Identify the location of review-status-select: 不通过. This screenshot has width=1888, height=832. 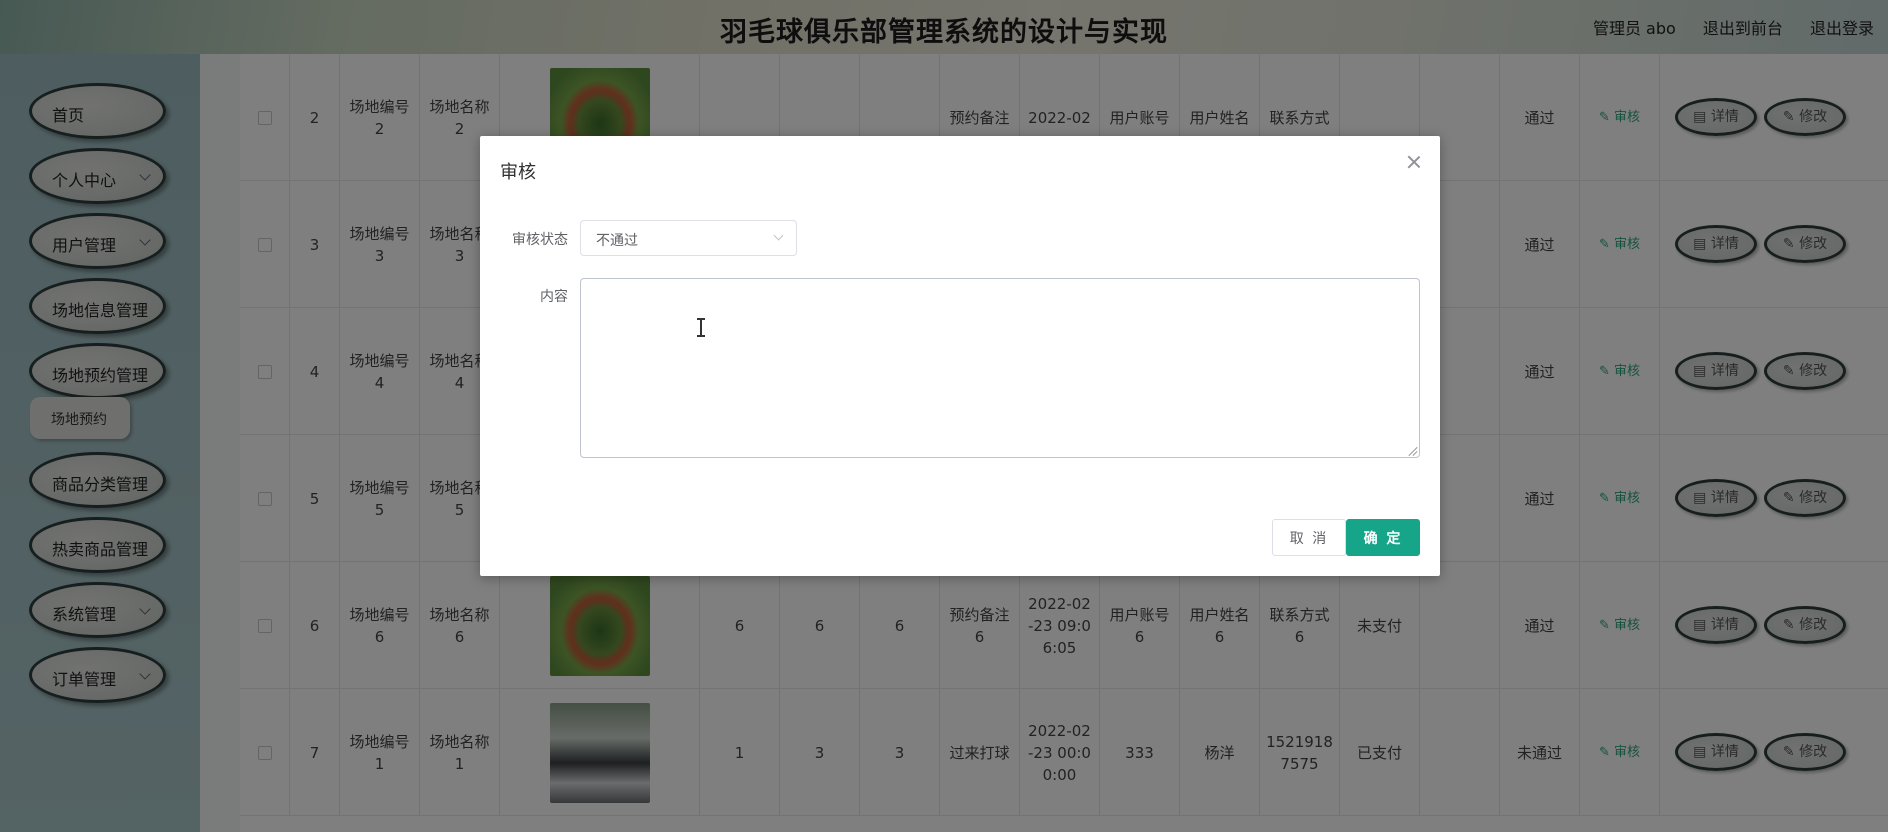
(688, 238).